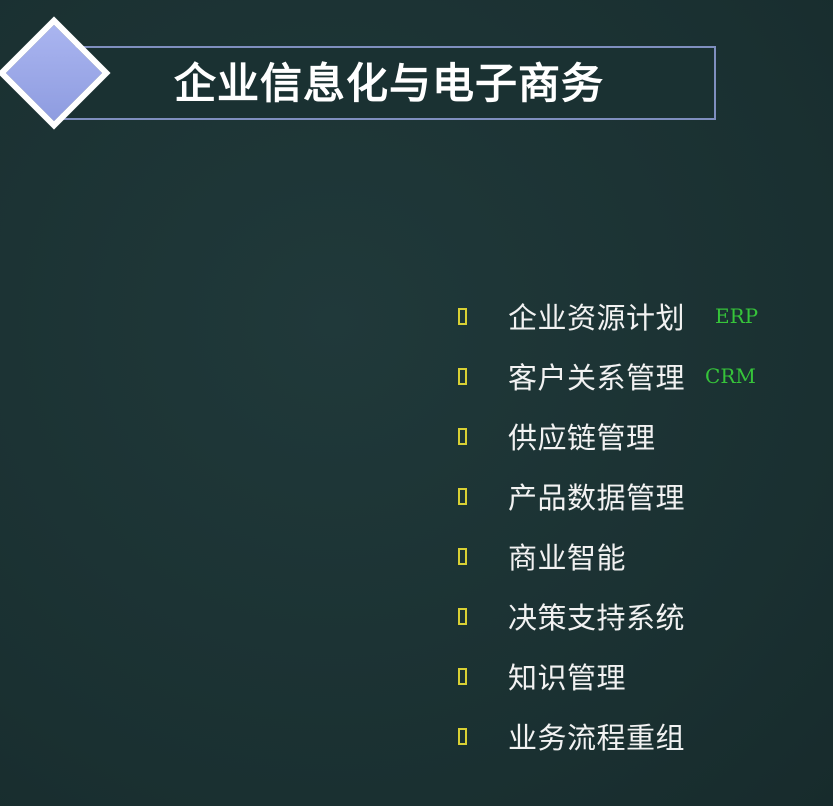 The width and height of the screenshot is (833, 806). What do you see at coordinates (597, 738) in the screenshot?
I see `list-item-label: 业务流程重组` at bounding box center [597, 738].